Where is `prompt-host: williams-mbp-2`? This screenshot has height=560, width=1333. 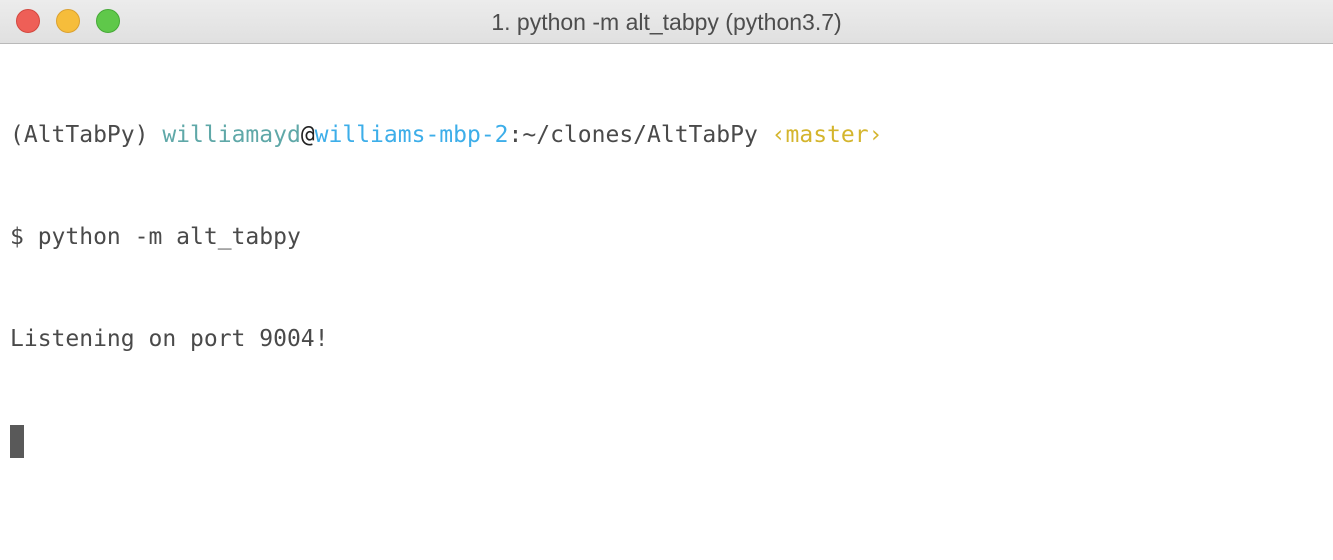
prompt-host: williams-mbp-2 is located at coordinates (411, 135).